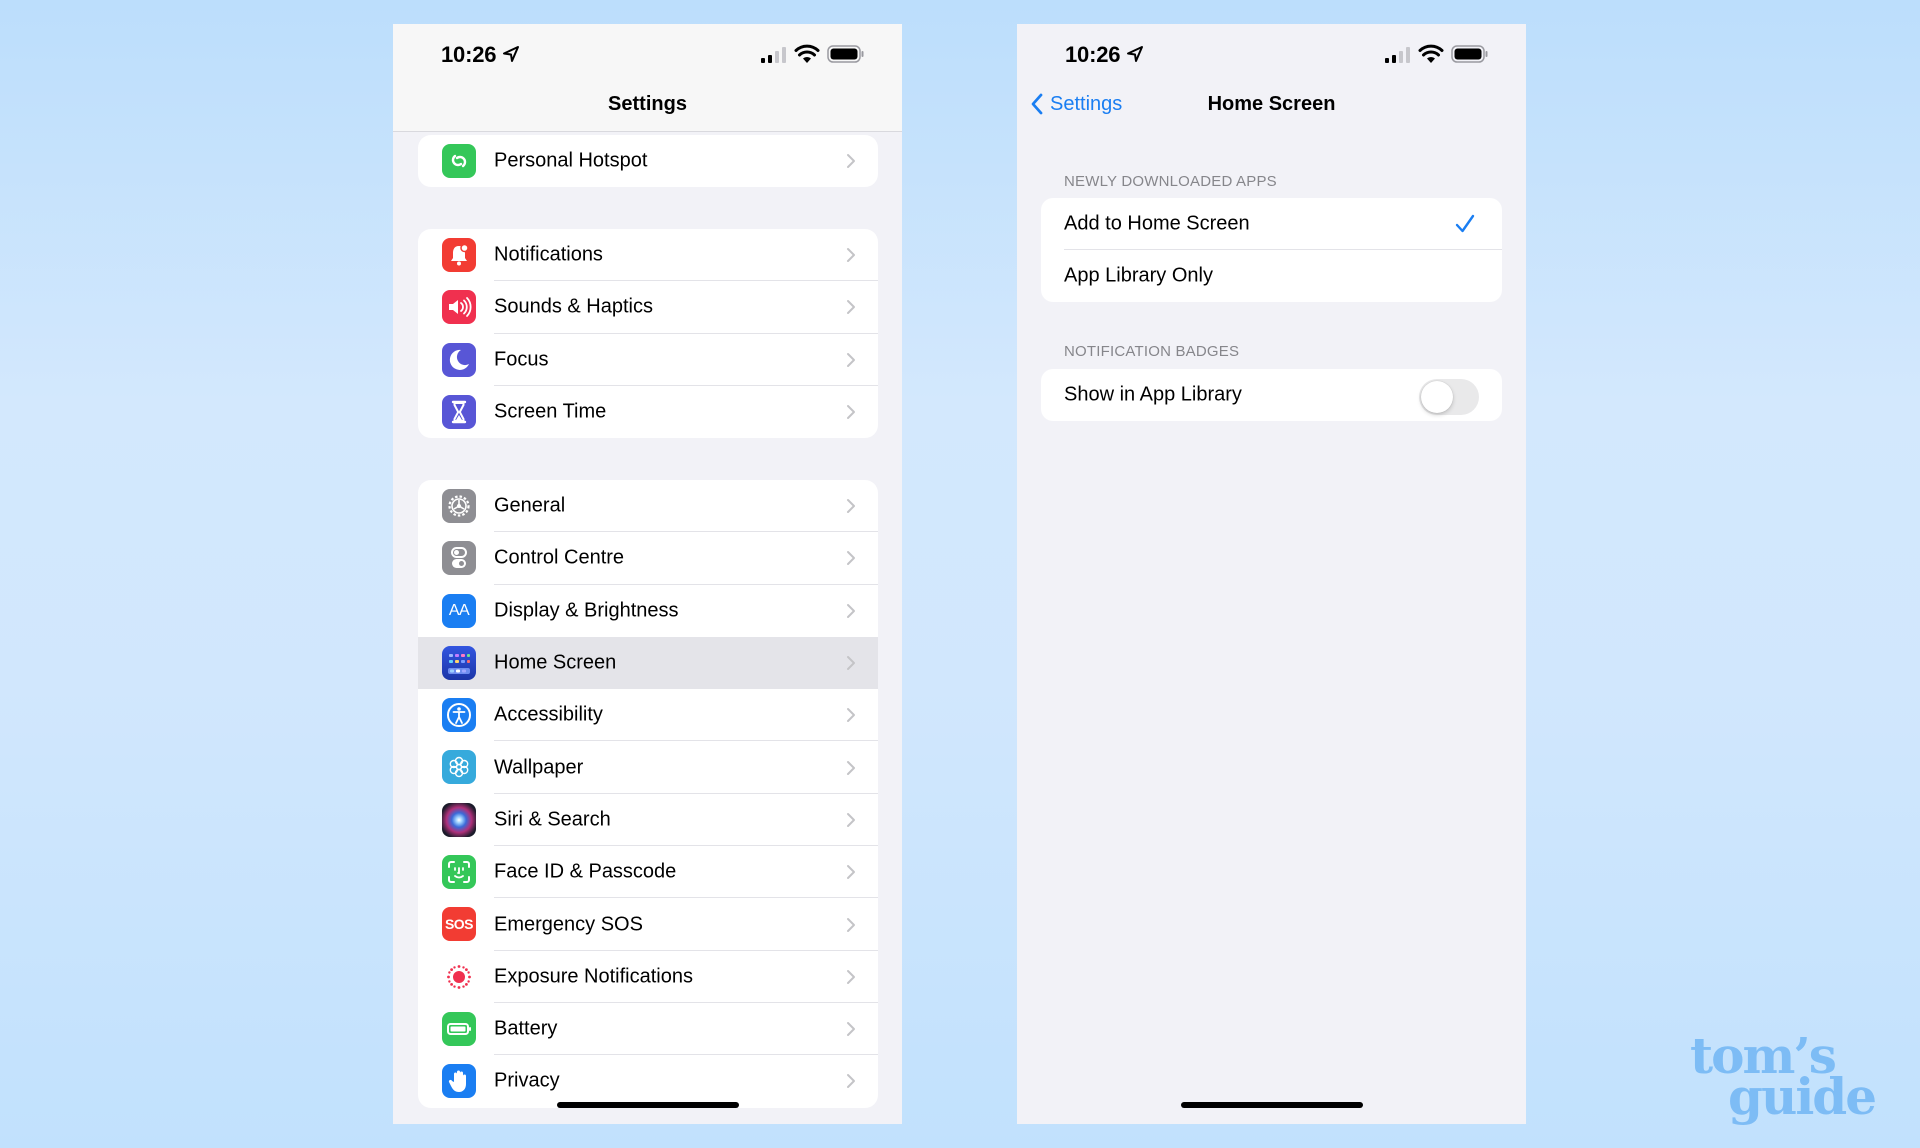  Describe the element at coordinates (548, 714) in the screenshot. I see `settings-item-label: Accessibility` at that location.